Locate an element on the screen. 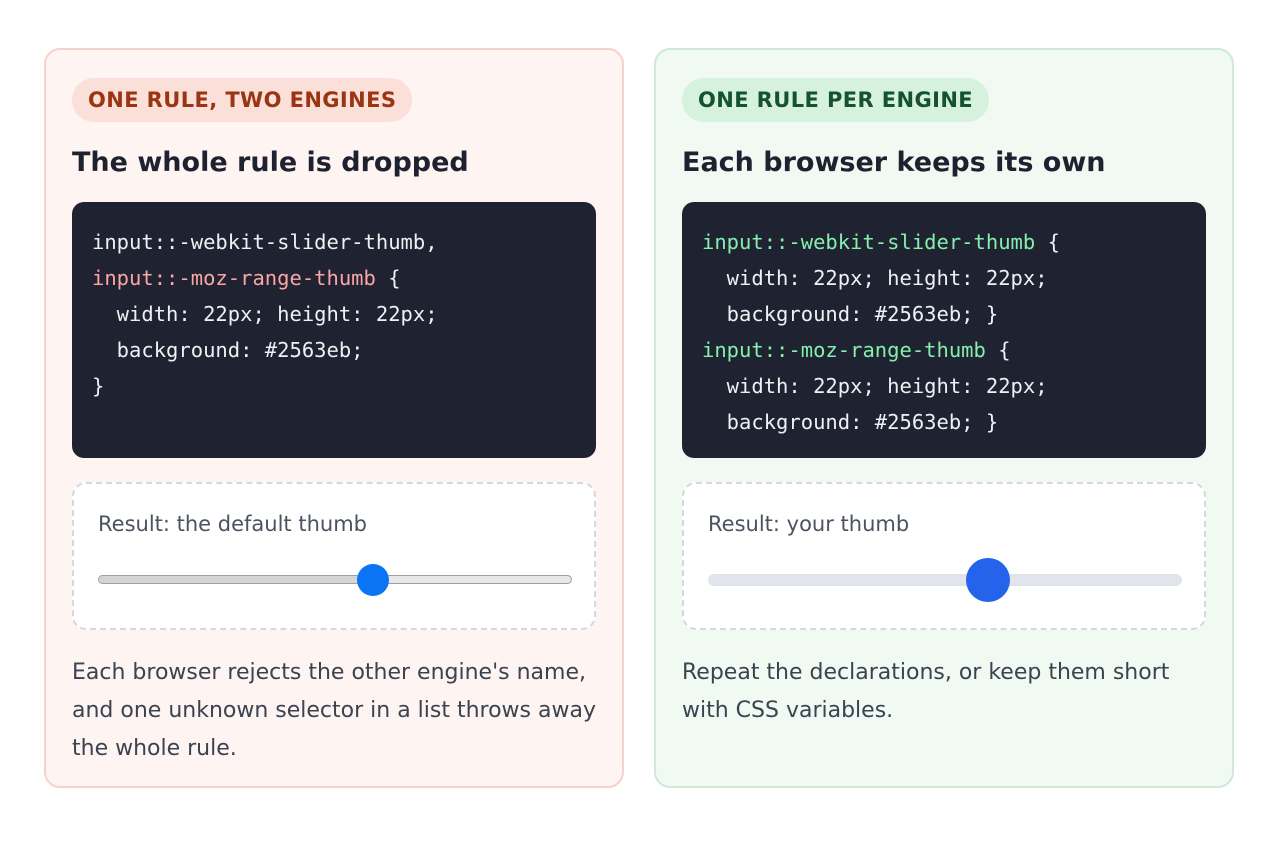 The image size is (1280, 842). result-label: Result: the default thumb is located at coordinates (232, 524).